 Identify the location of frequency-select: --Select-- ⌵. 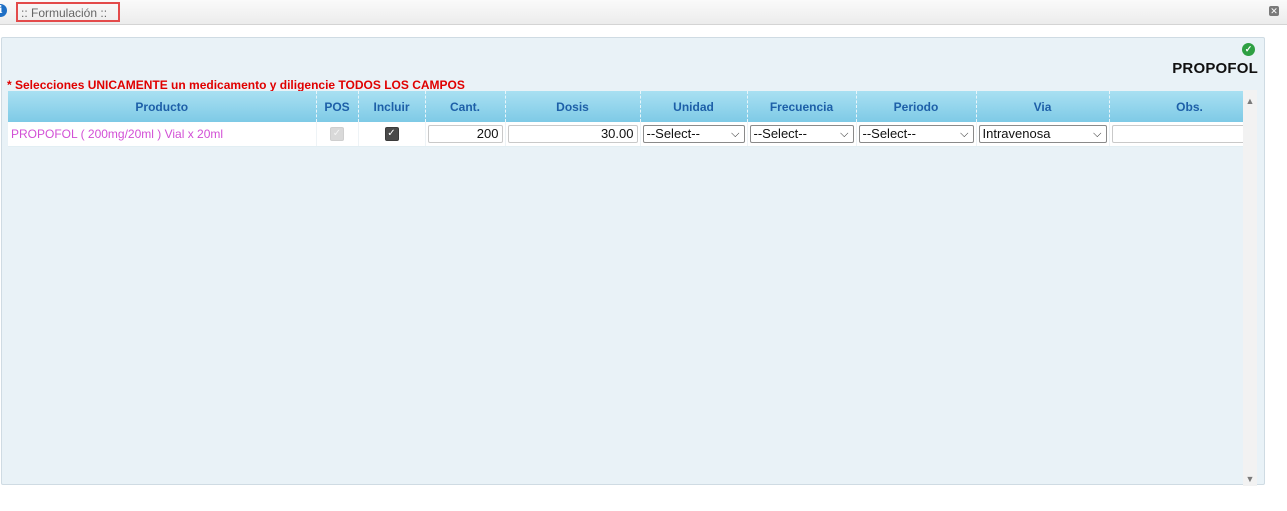
(801, 133).